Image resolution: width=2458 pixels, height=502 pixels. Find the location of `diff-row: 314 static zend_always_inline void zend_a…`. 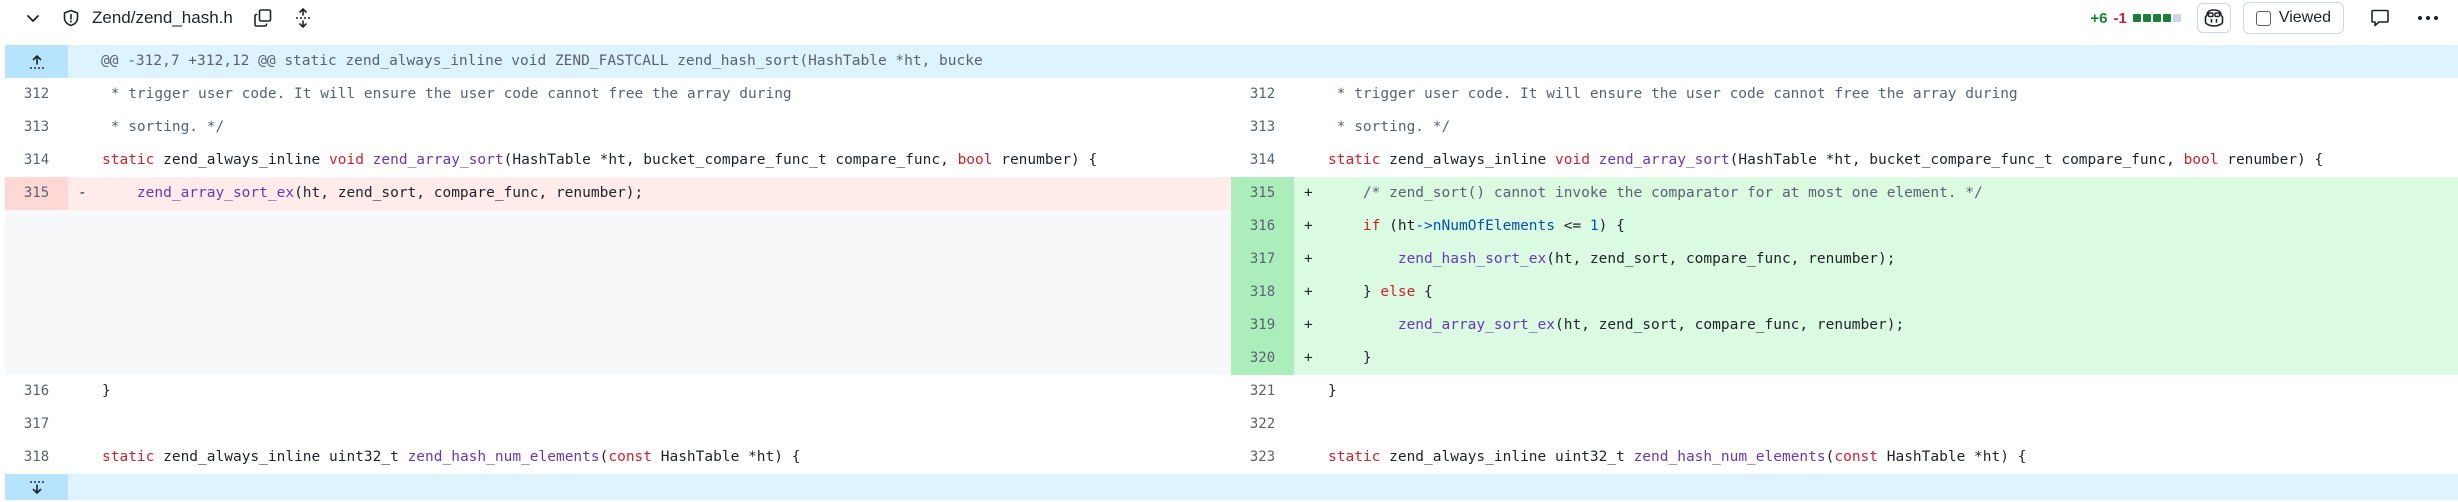

diff-row: 314 static zend_always_inline void zend_a… is located at coordinates (1231, 160).